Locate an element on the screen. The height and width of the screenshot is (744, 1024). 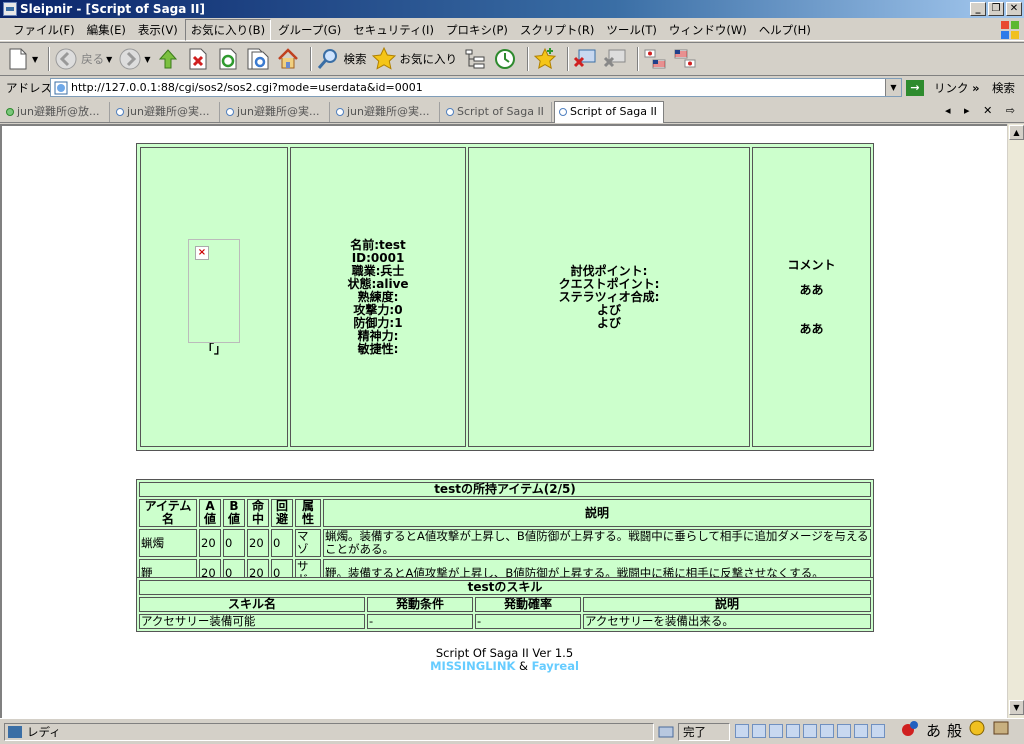
history-button is located at coordinates (505, 59).